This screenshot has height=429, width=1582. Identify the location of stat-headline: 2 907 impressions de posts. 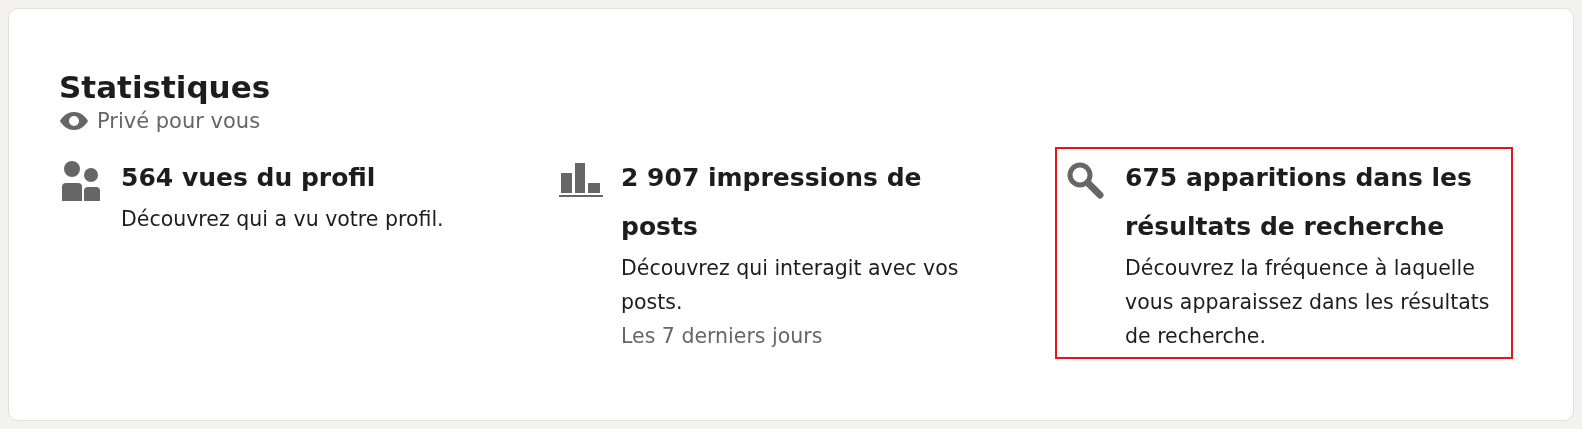
(810, 202).